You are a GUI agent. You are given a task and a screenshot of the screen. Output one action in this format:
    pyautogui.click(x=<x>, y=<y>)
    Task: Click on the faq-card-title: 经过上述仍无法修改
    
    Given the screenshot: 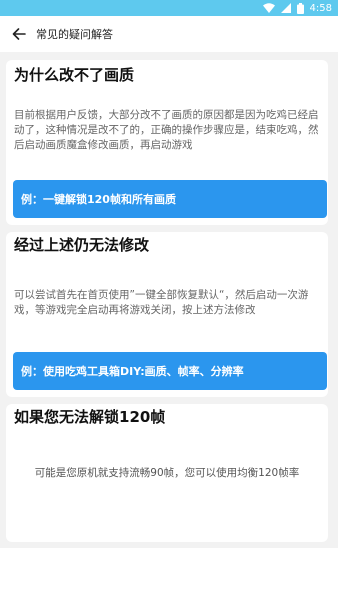 What is the action you would take?
    pyautogui.click(x=82, y=245)
    